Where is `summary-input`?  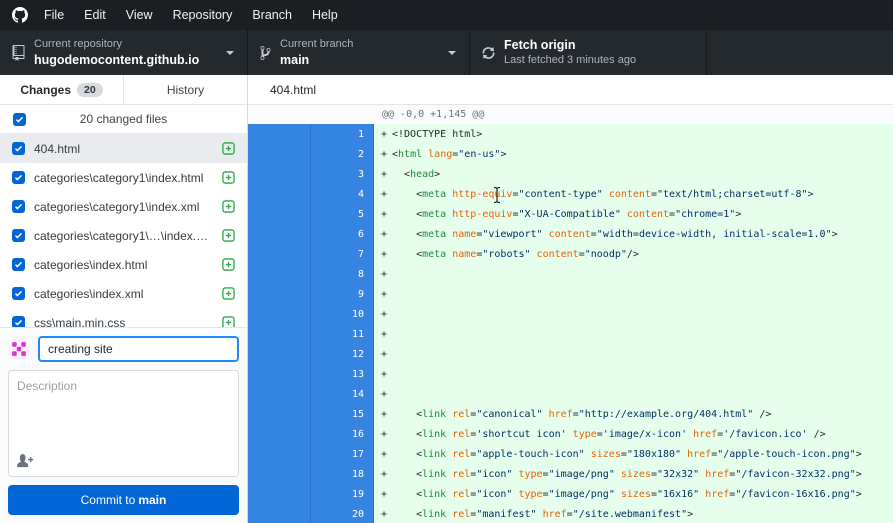
summary-input is located at coordinates (138, 349).